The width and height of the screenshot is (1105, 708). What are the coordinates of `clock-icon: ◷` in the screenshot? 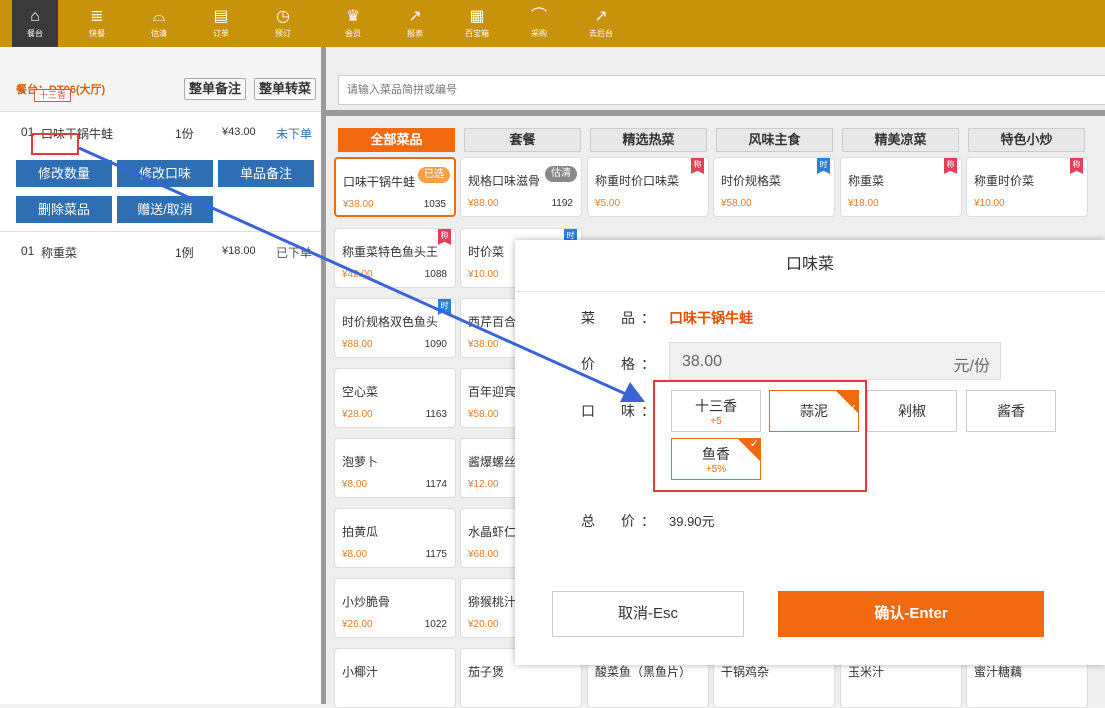 It's located at (283, 16).